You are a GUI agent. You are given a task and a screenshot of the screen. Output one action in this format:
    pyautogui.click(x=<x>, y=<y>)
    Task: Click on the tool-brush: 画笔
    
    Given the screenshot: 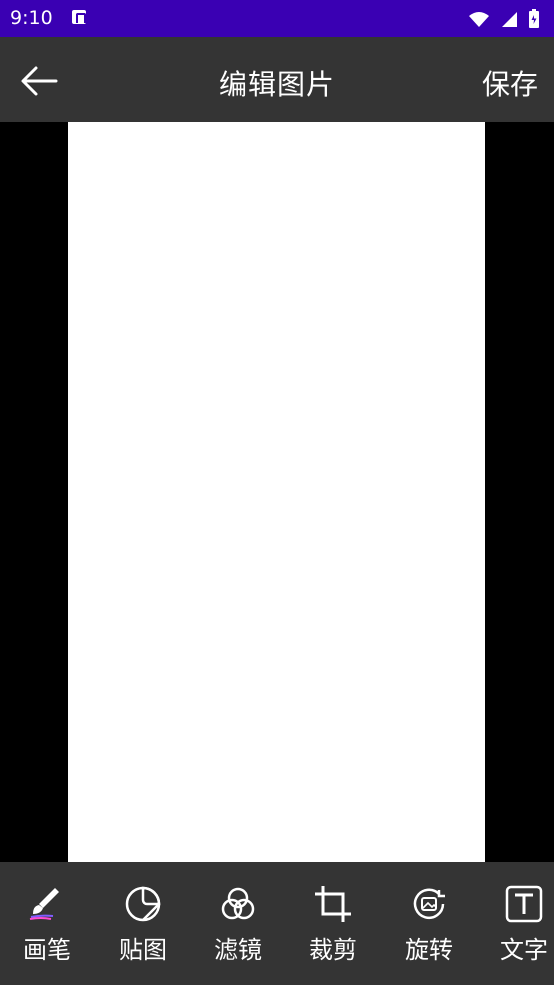 What is the action you would take?
    pyautogui.click(x=47, y=929)
    